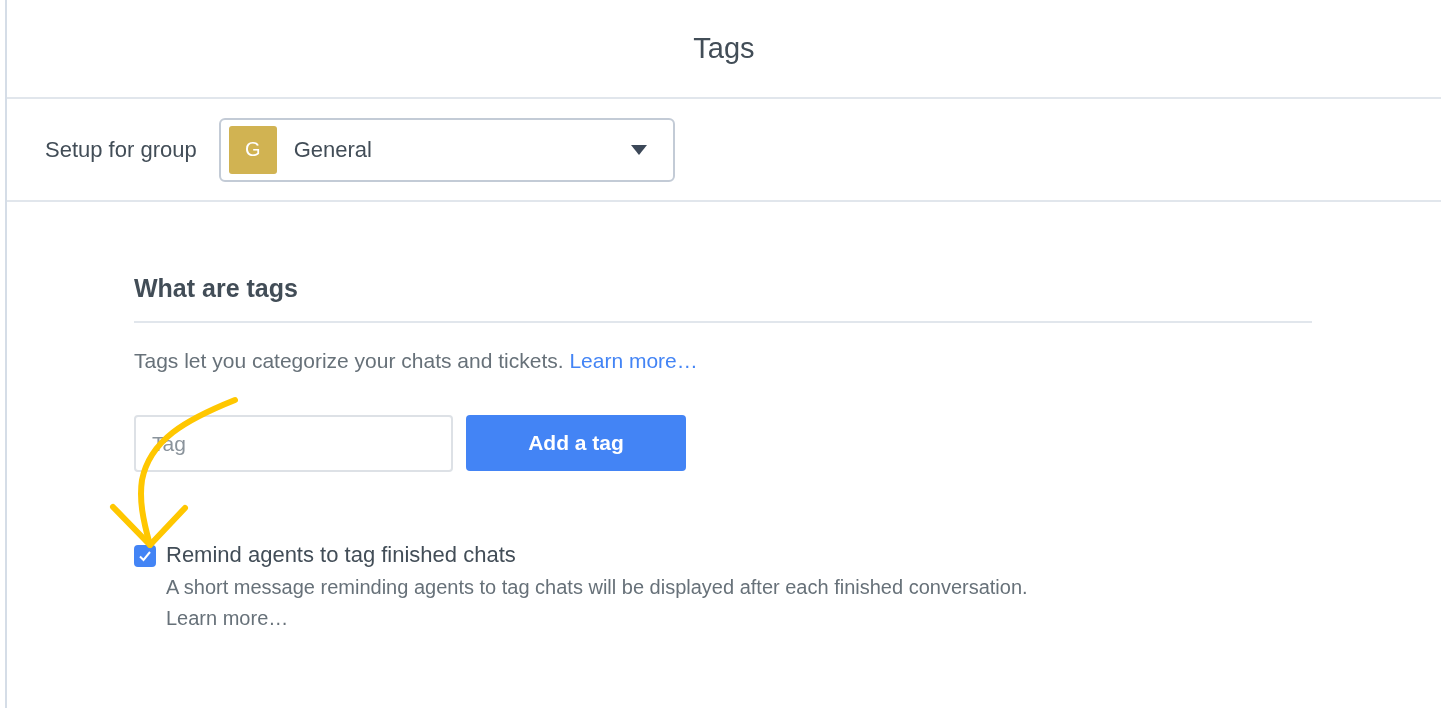  Describe the element at coordinates (723, 298) in the screenshot. I see `section-heading: What are tags` at that location.